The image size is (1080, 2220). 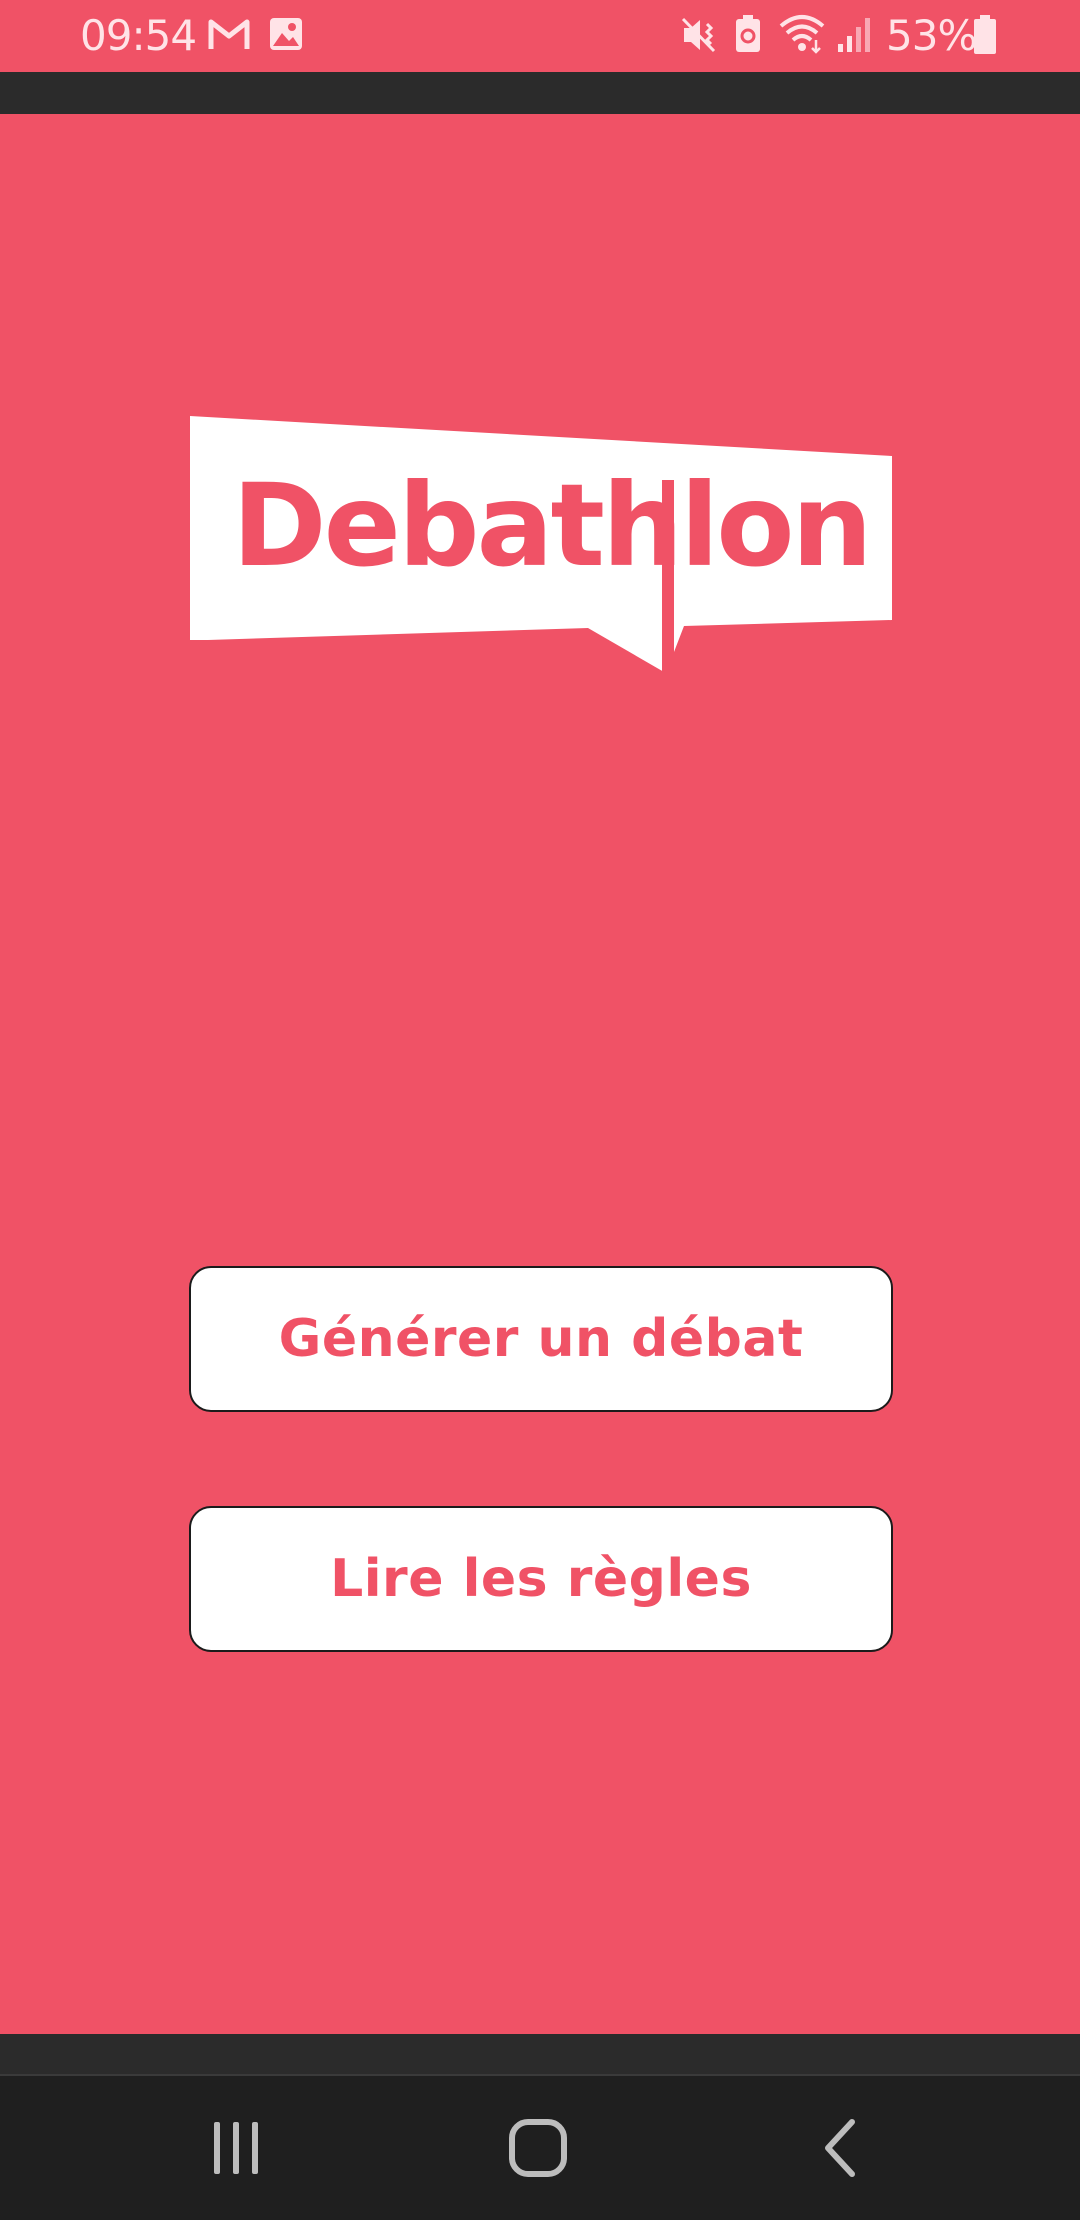 I want to click on status-time: 09:54, so click(x=138, y=35).